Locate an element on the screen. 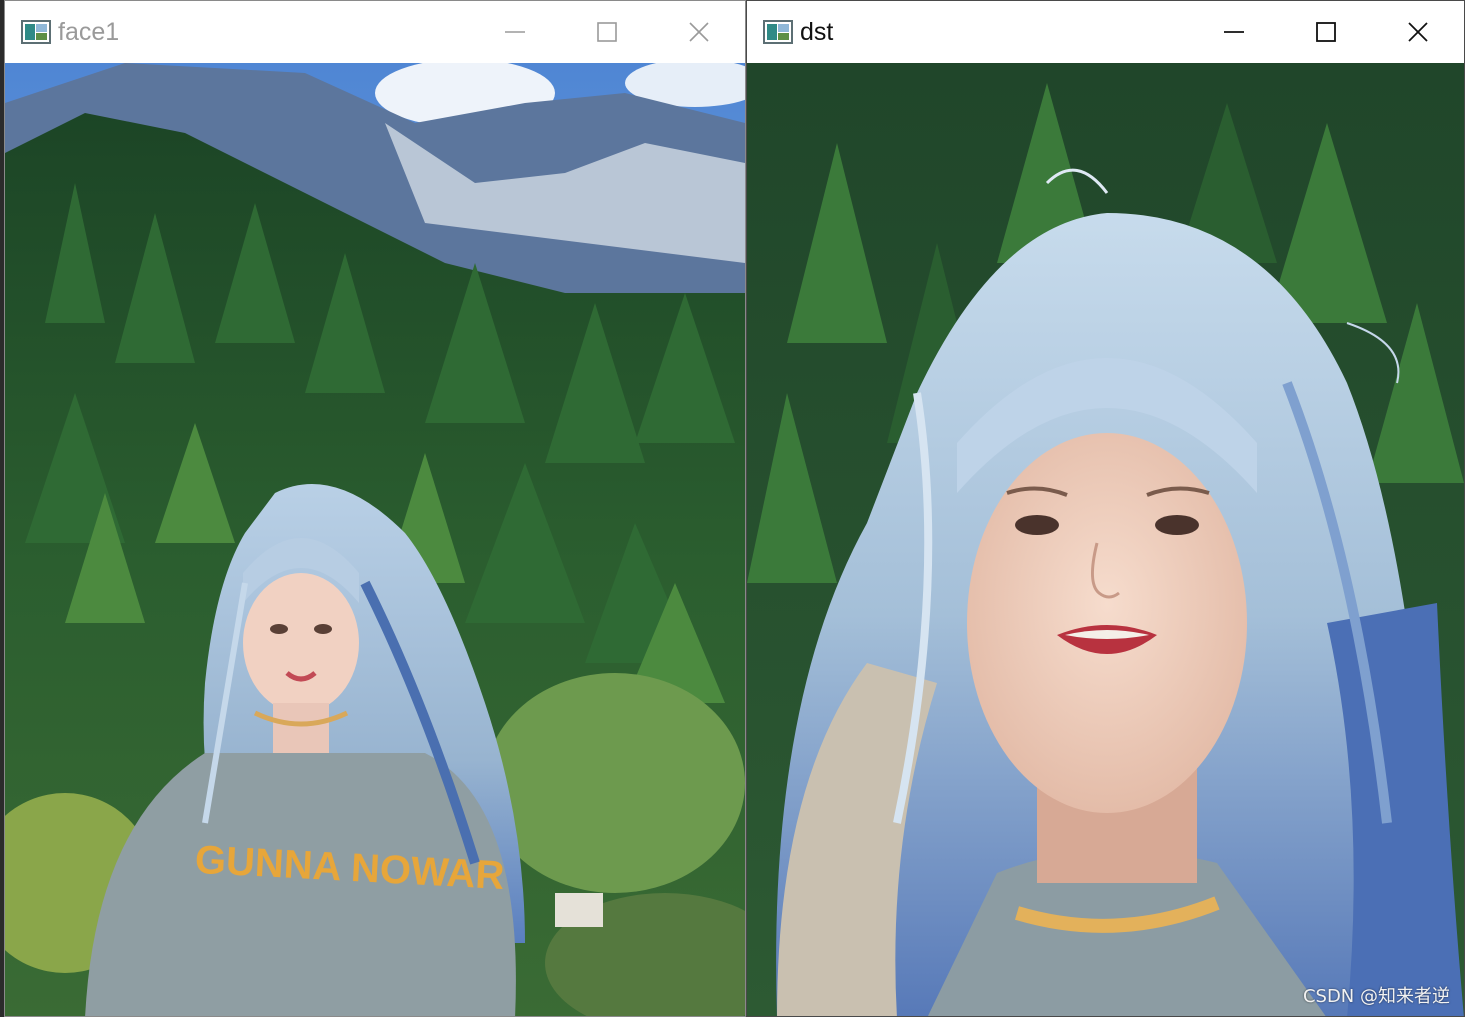 The height and width of the screenshot is (1017, 1465). title-bar: face1 is located at coordinates (375, 32).